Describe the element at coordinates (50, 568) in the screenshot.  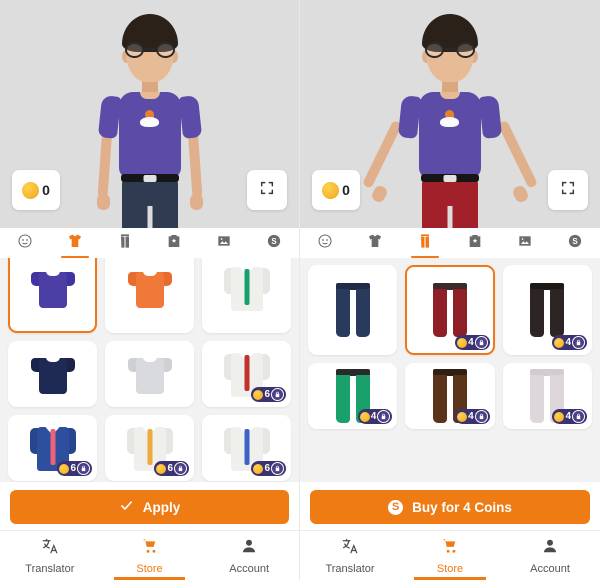
I see `nav-label: Translator` at that location.